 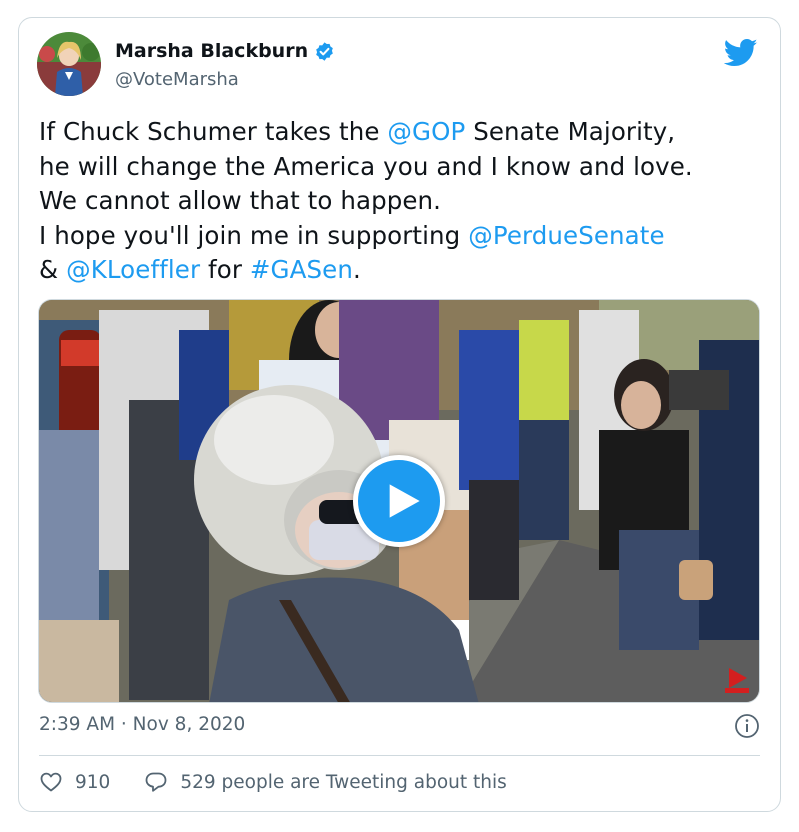 I want to click on play-button, so click(x=399, y=501).